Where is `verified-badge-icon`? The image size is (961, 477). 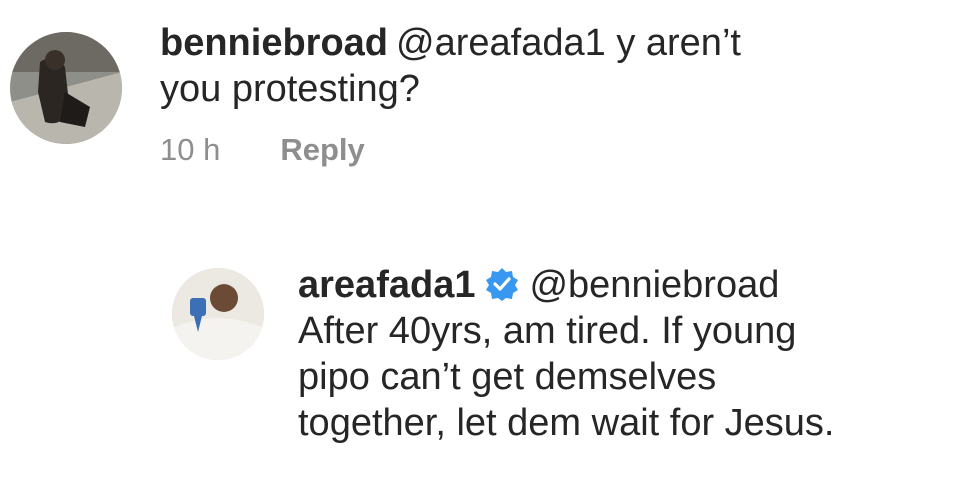
verified-badge-icon is located at coordinates (502, 283).